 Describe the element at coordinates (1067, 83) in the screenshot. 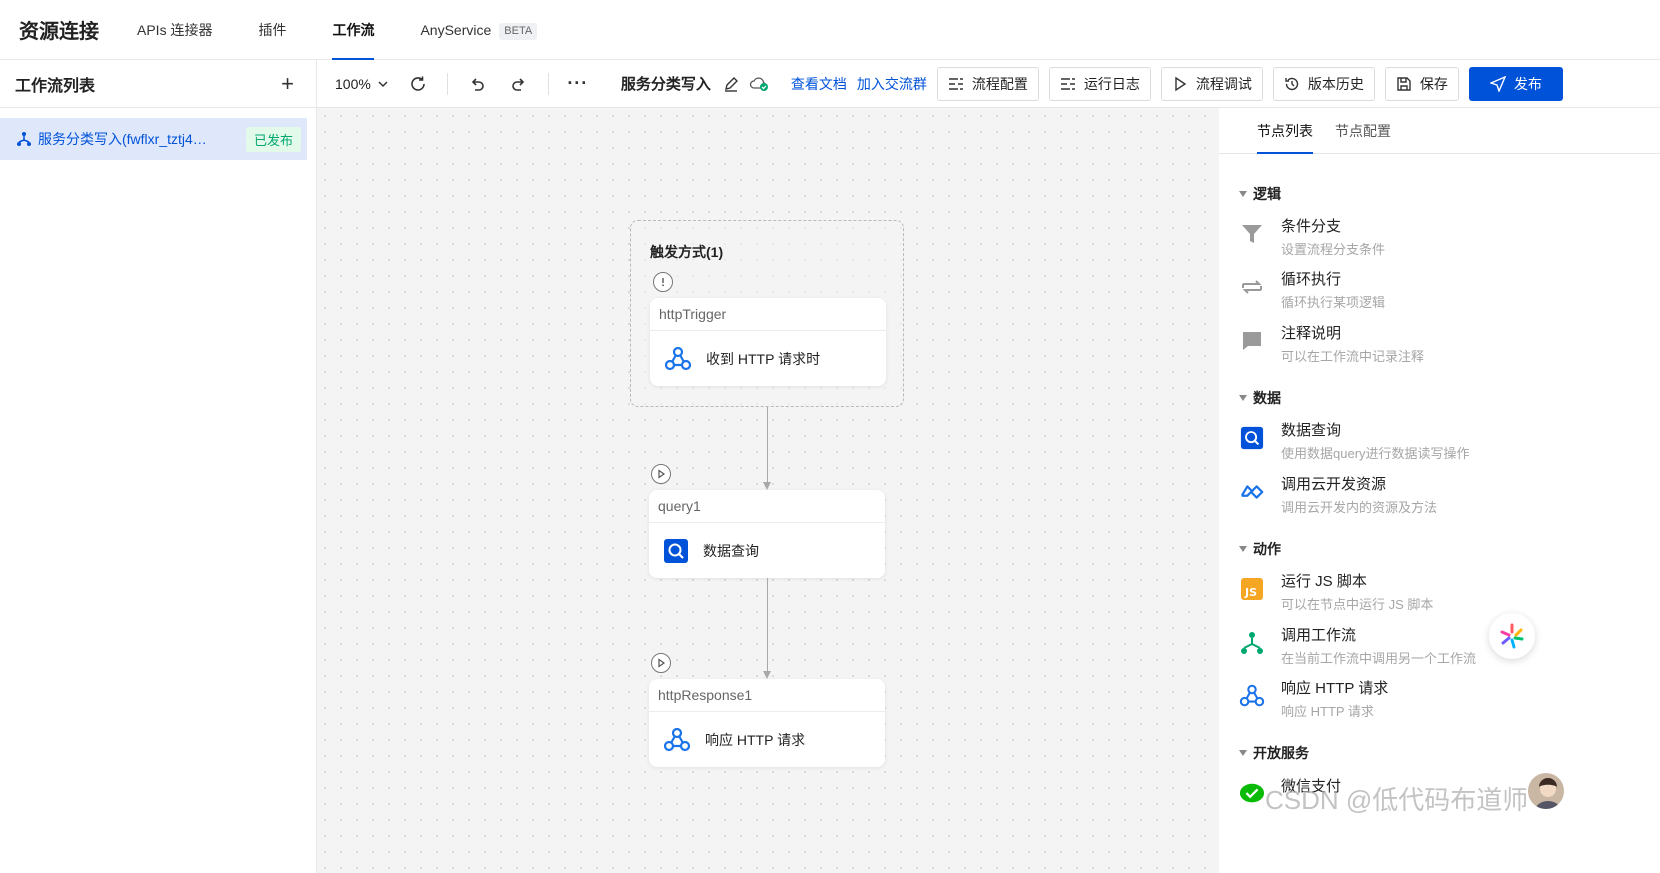

I see `list-log-icon` at that location.